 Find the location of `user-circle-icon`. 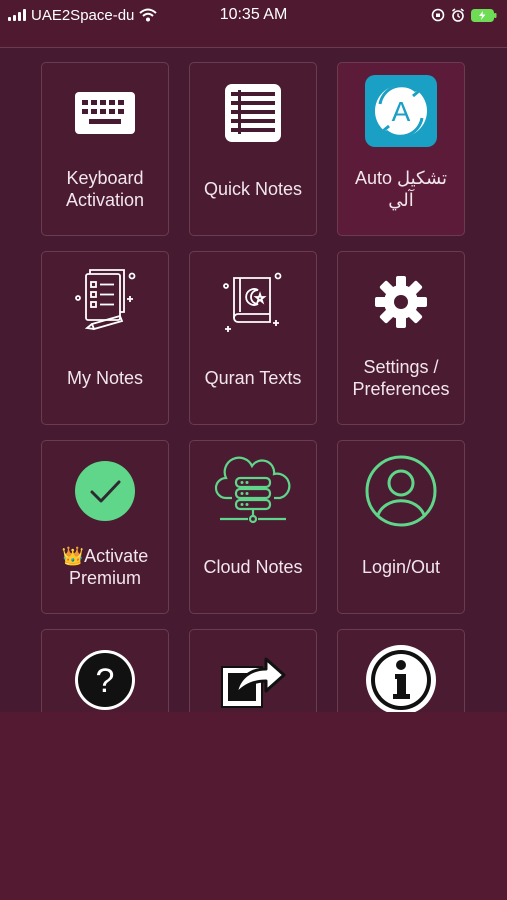

user-circle-icon is located at coordinates (401, 491).